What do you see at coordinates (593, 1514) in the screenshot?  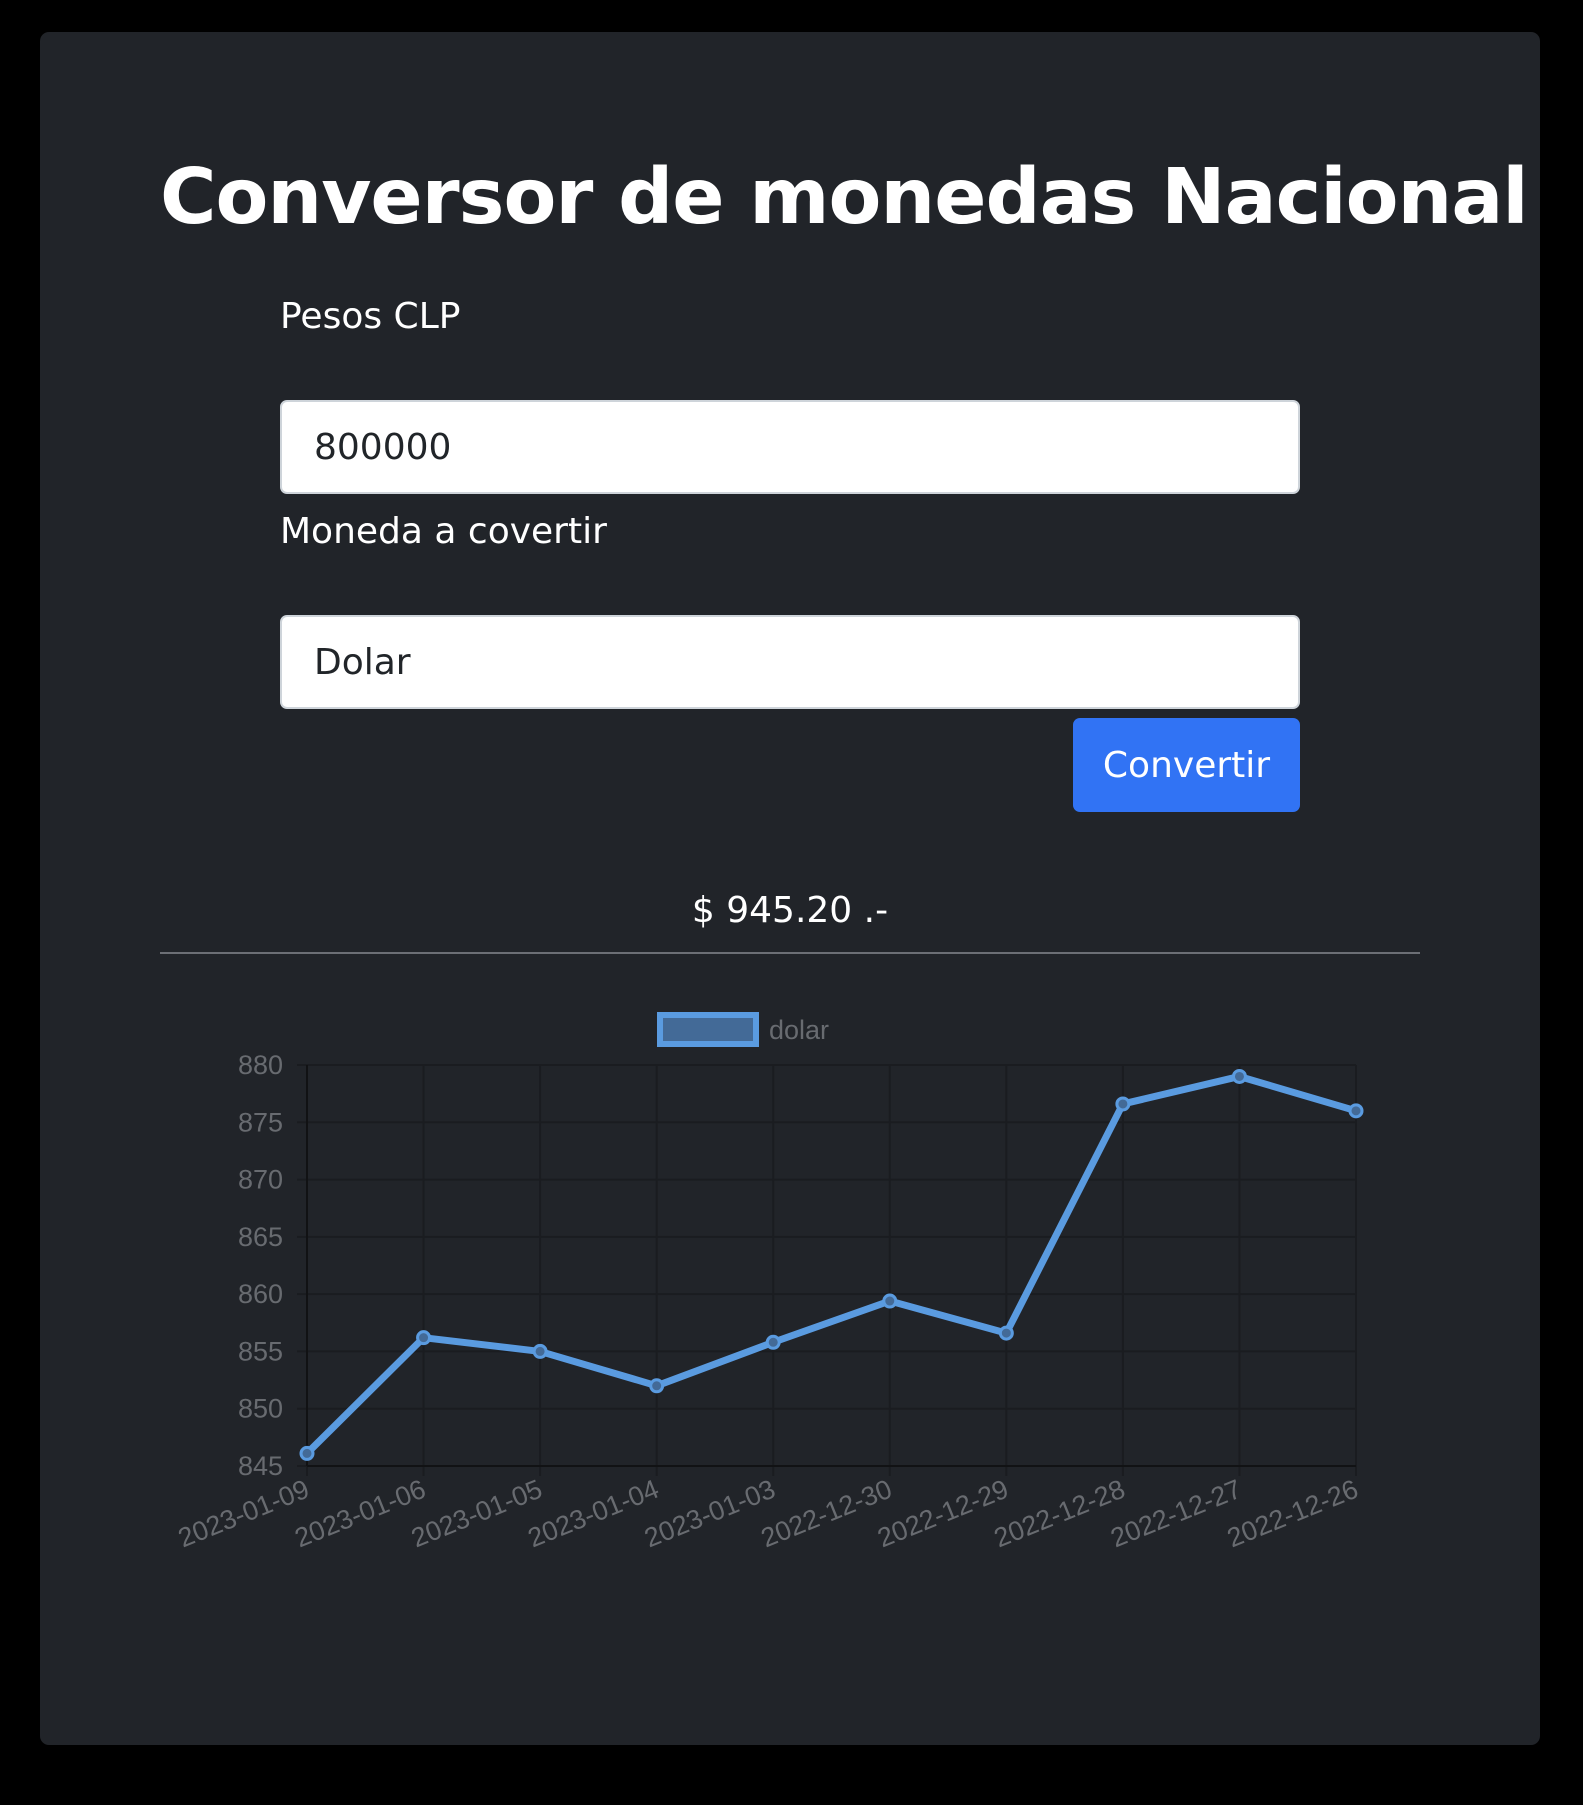 I see `x-tick-label: 2023-01-04` at bounding box center [593, 1514].